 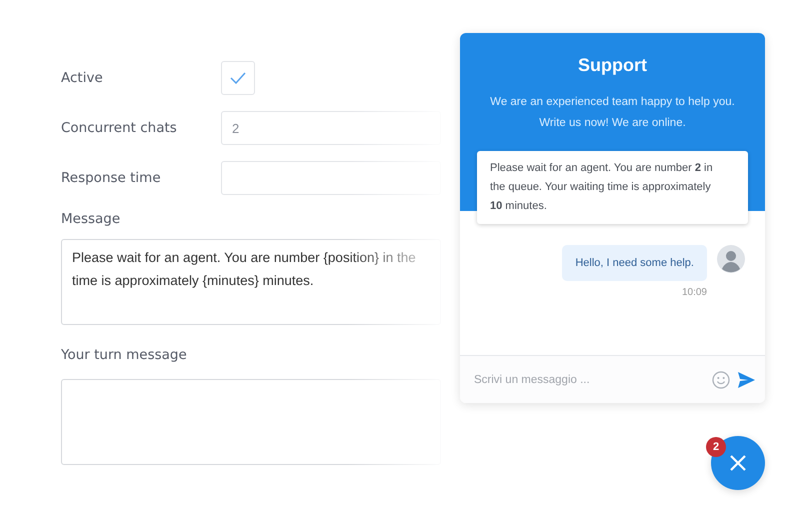 What do you see at coordinates (124, 355) in the screenshot?
I see `field-label: Your turn message` at bounding box center [124, 355].